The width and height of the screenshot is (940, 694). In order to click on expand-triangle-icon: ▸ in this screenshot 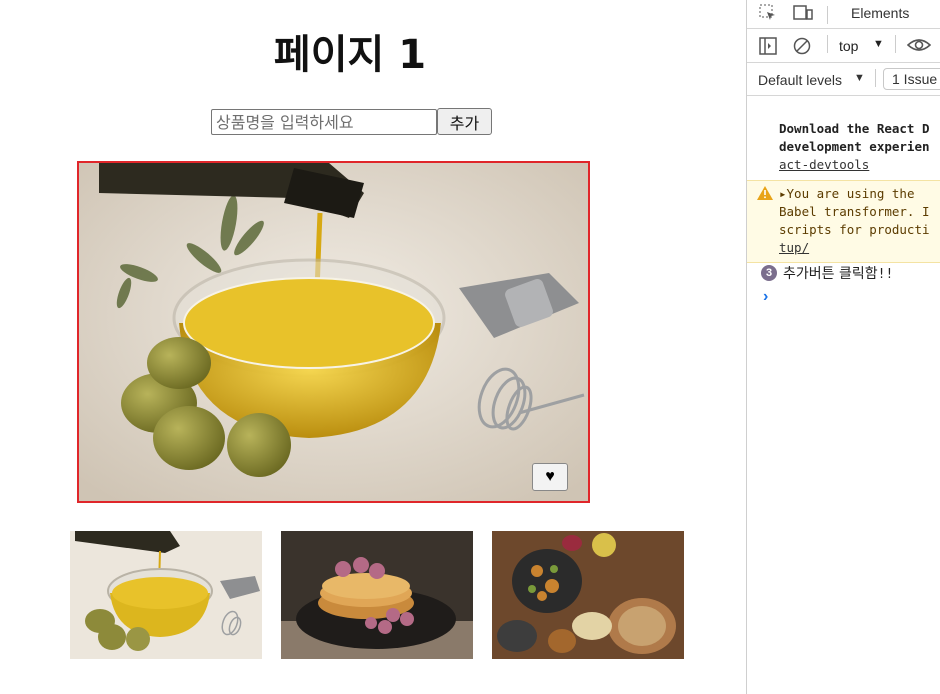, I will do `click(783, 193)`.